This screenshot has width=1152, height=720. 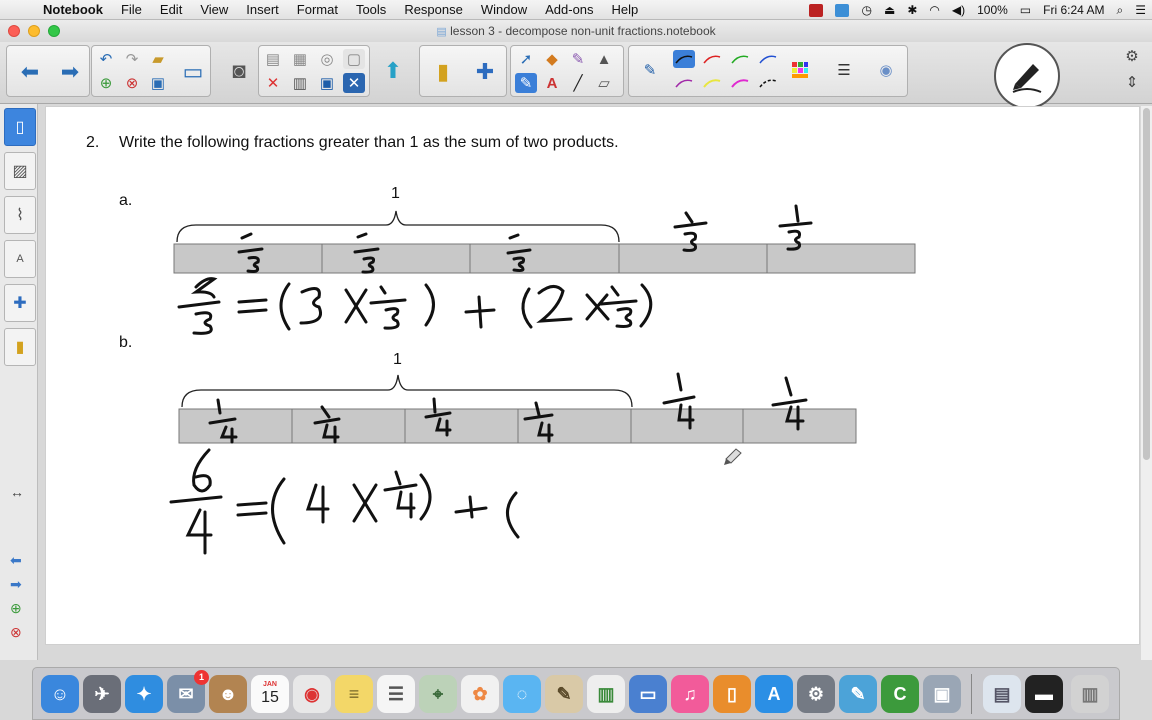 What do you see at coordinates (20, 347) in the screenshot?
I see `response-tab: ▮` at bounding box center [20, 347].